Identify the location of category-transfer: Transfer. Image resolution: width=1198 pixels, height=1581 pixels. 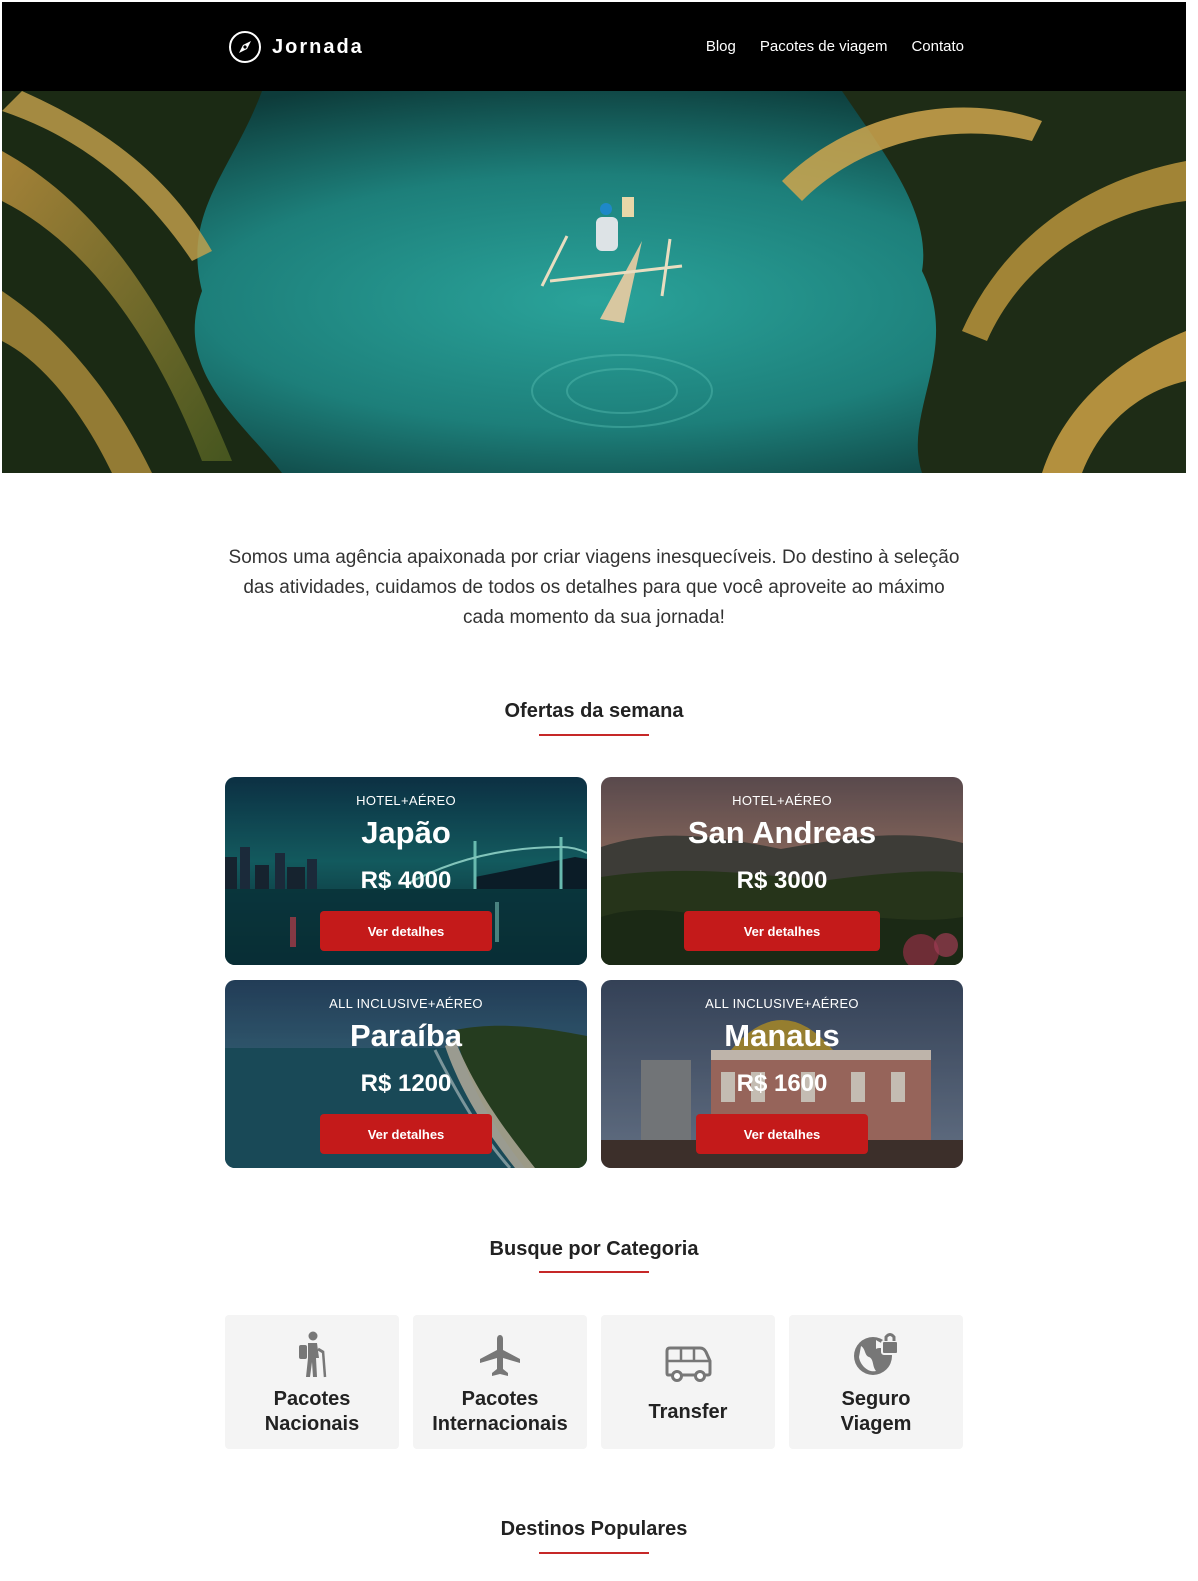
(688, 1382).